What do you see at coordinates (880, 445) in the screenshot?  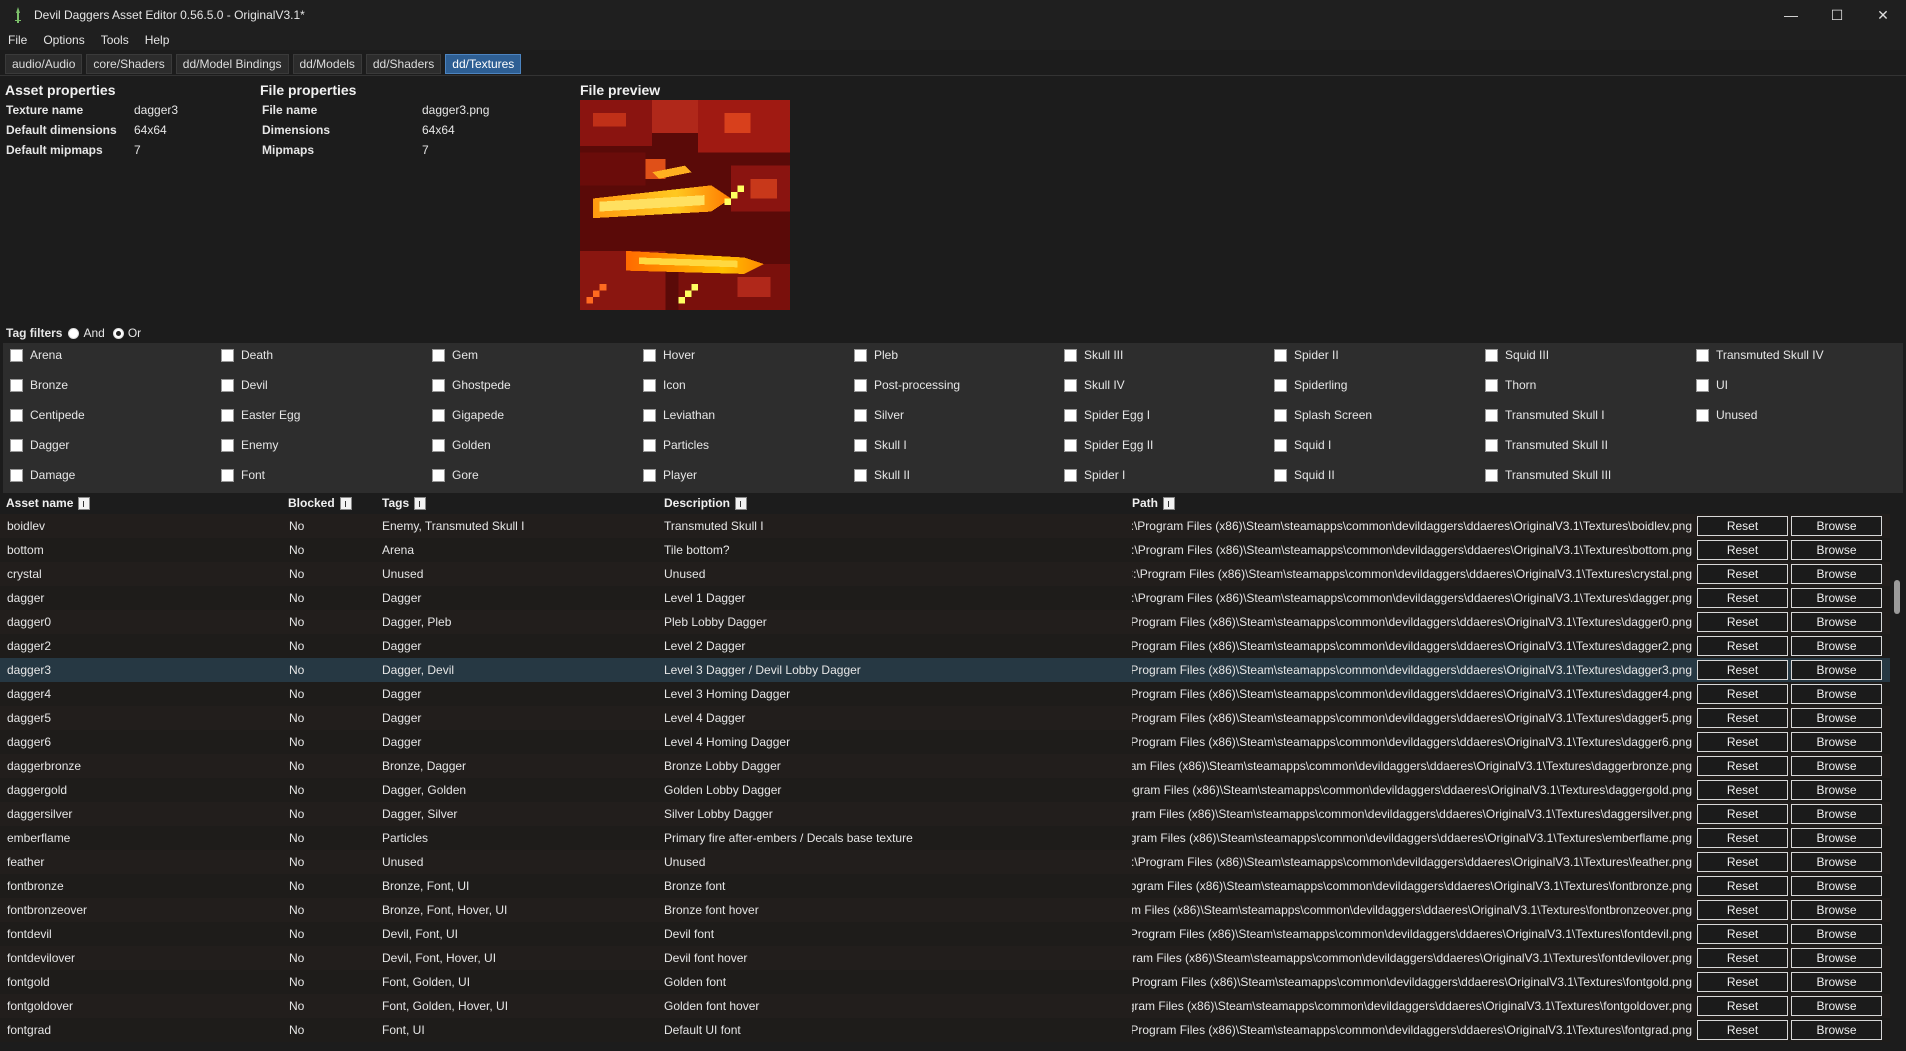 I see `tag-filter-skull-i: Skull I` at bounding box center [880, 445].